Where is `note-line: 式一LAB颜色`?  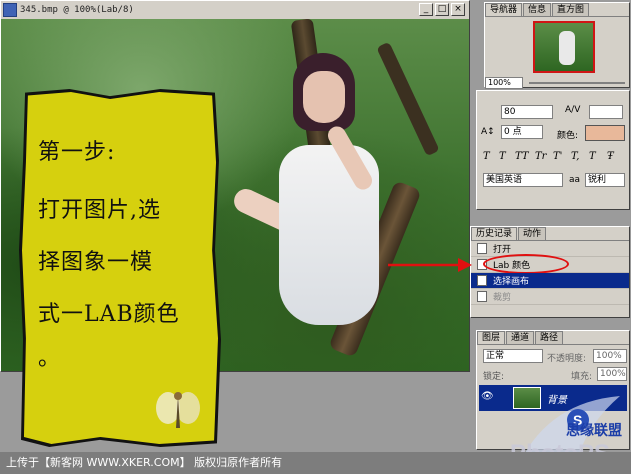
note-line: 式一LAB颜色 is located at coordinates (109, 314).